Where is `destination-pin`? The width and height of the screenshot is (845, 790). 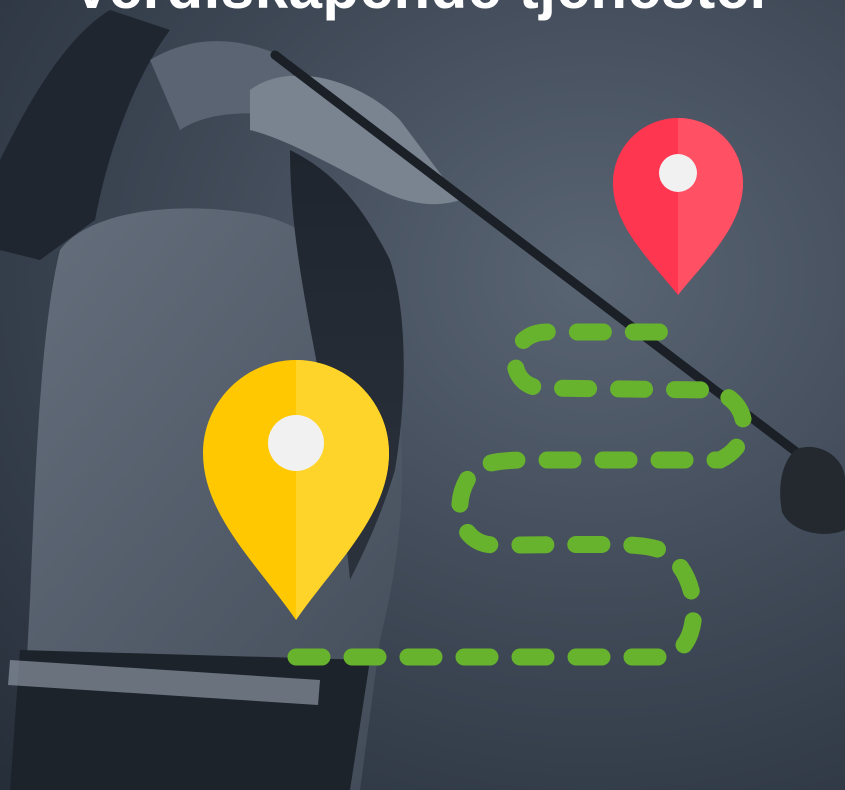
destination-pin is located at coordinates (678, 206).